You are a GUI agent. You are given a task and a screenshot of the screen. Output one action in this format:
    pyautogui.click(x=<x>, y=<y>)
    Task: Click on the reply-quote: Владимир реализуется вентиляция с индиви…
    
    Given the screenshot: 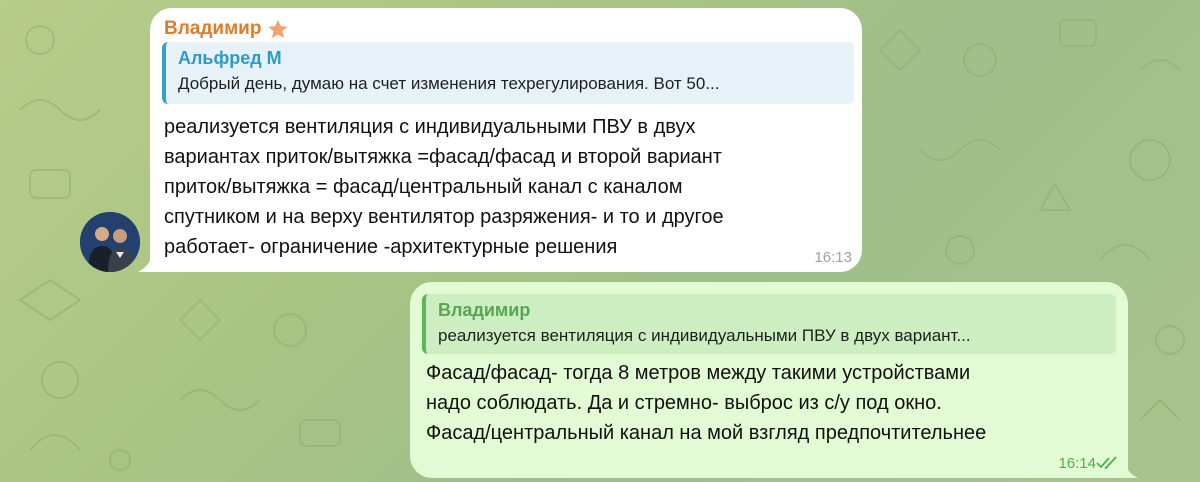 What is the action you would take?
    pyautogui.click(x=769, y=324)
    